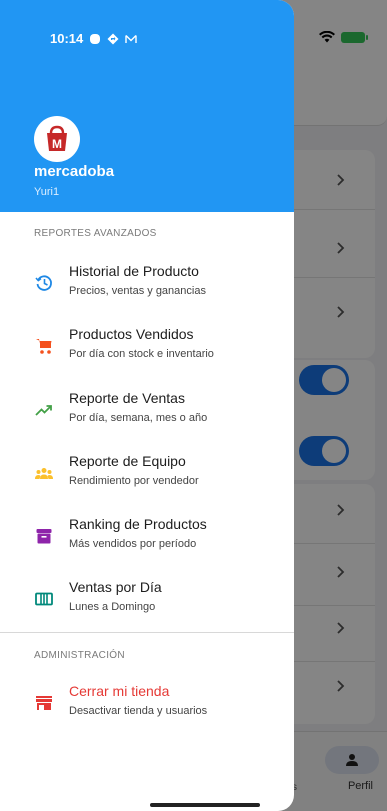 This screenshot has height=811, width=387. I want to click on cart-icon, so click(44, 346).